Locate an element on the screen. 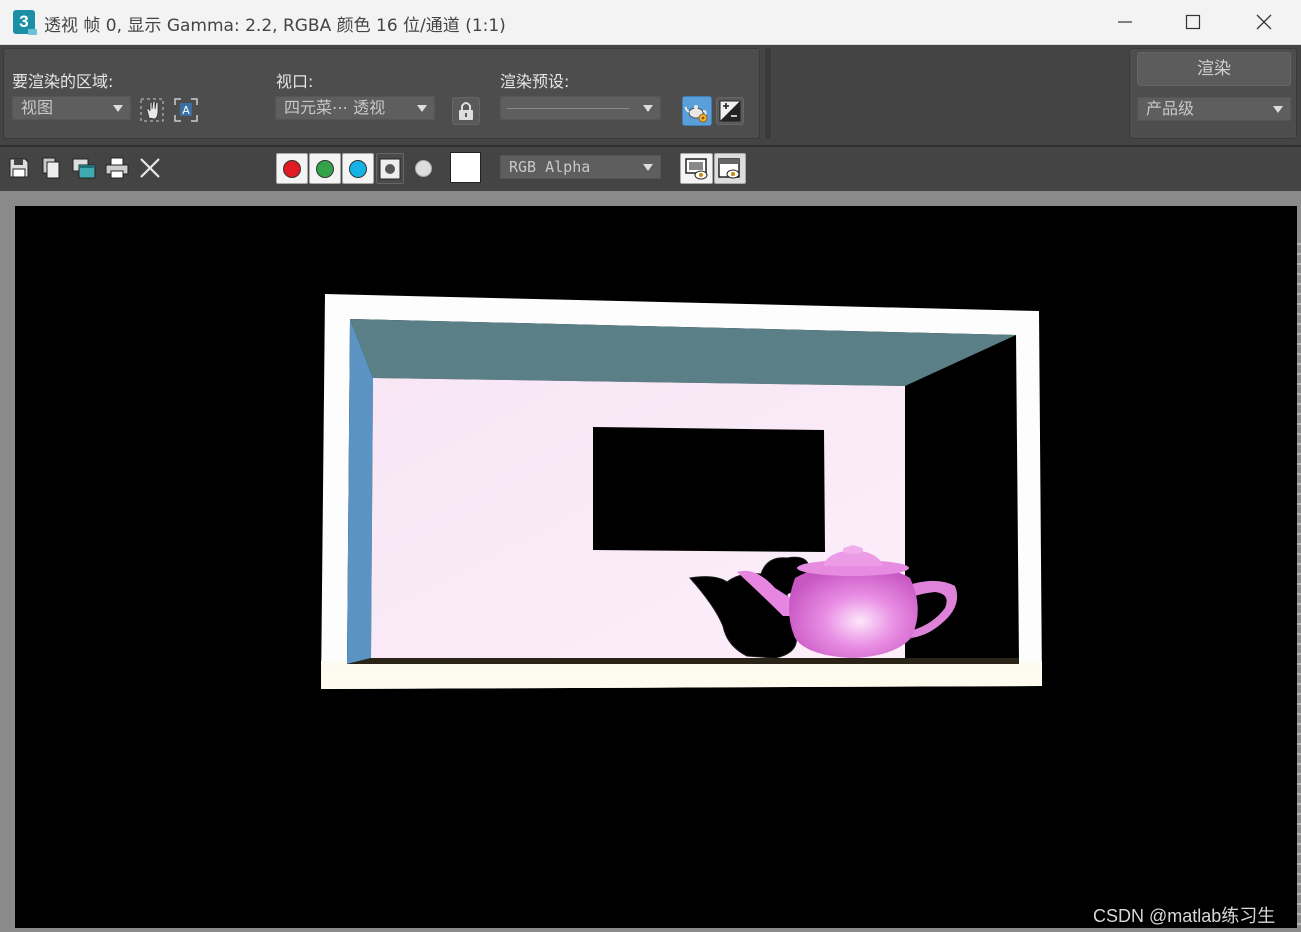 The image size is (1301, 932). render-toolbar is located at coordinates (650, 95).